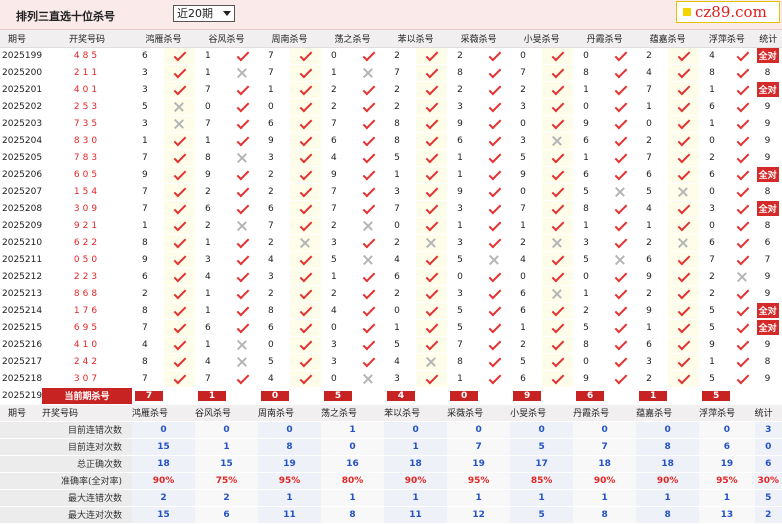  What do you see at coordinates (391, 310) in the screenshot?
I see `table-row: 2025214 176 8 1 8 4 0 5 6 2 9 5 全对` at bounding box center [391, 310].